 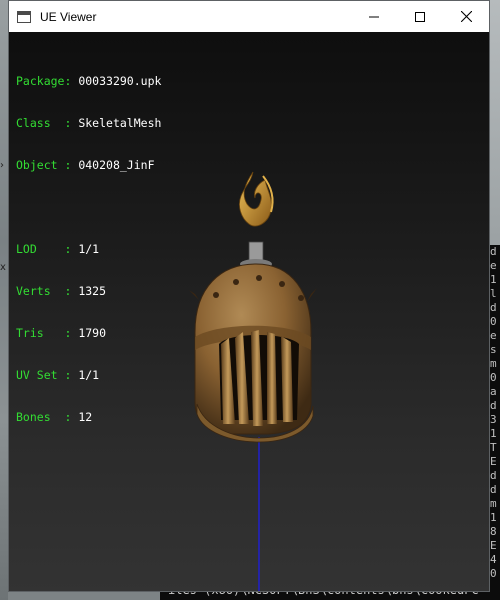 I want to click on app-window-icon, so click(x=24, y=16).